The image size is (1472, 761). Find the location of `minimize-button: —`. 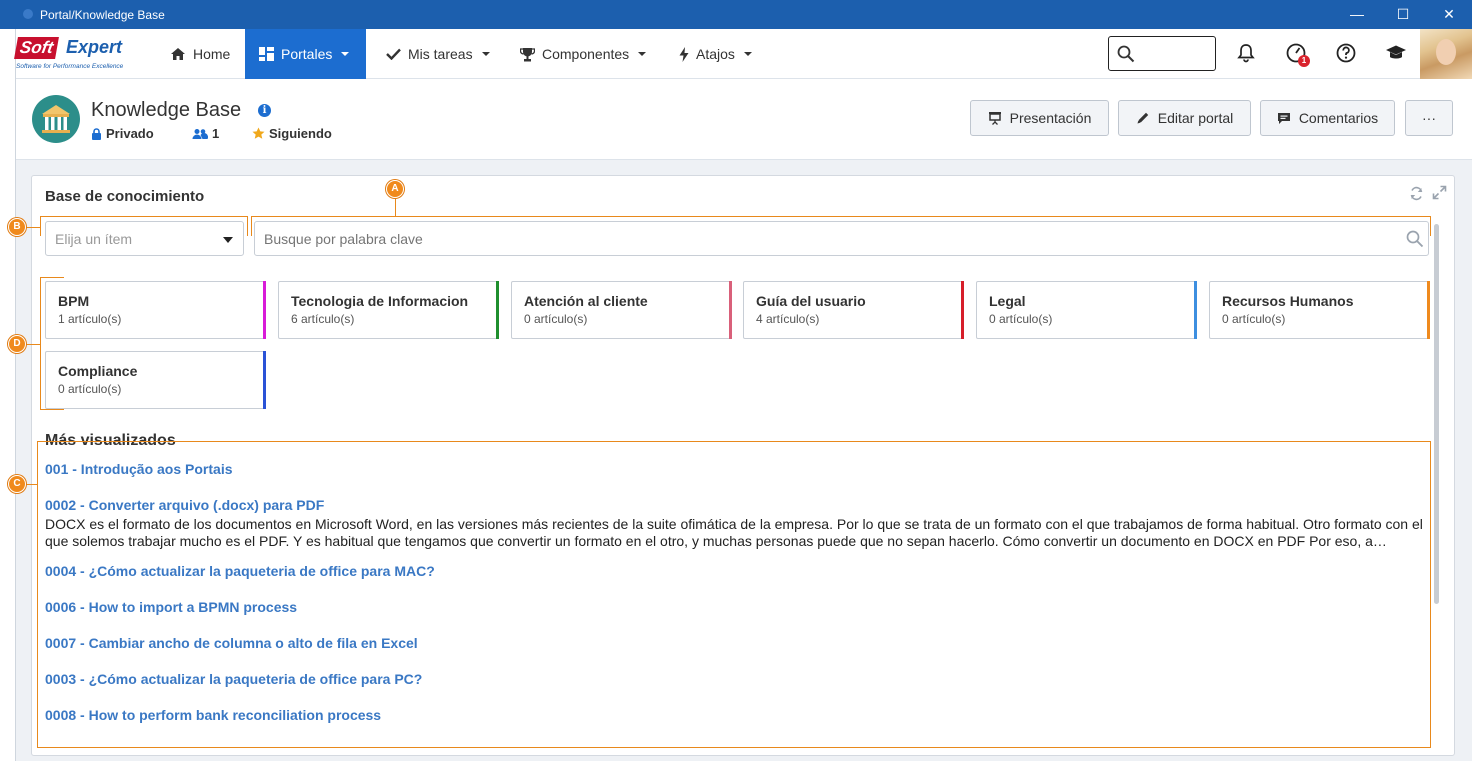

minimize-button: — is located at coordinates (1357, 14).